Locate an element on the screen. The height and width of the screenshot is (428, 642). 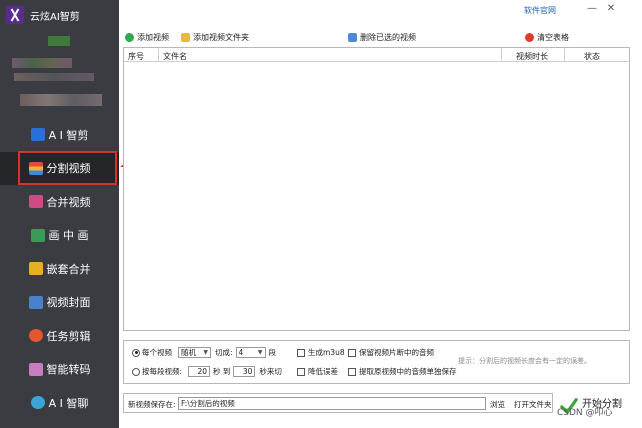
col-index: 序号 is located at coordinates (136, 56).